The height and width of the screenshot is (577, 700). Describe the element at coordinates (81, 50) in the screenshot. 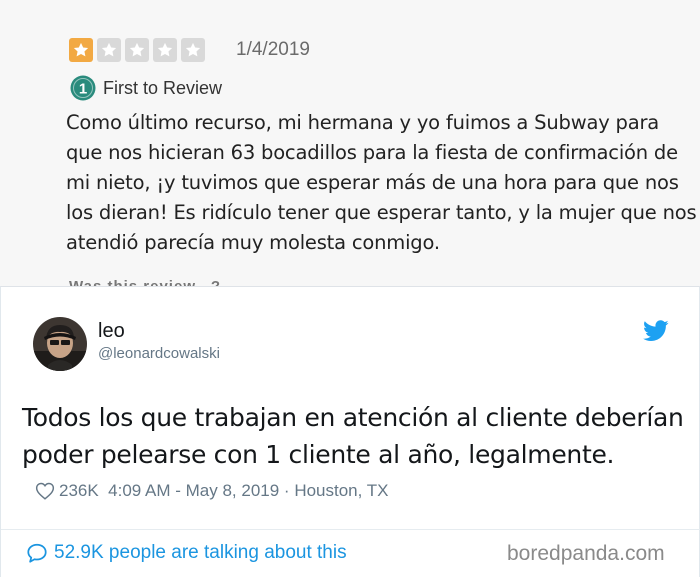

I see `star-filled-icon` at that location.